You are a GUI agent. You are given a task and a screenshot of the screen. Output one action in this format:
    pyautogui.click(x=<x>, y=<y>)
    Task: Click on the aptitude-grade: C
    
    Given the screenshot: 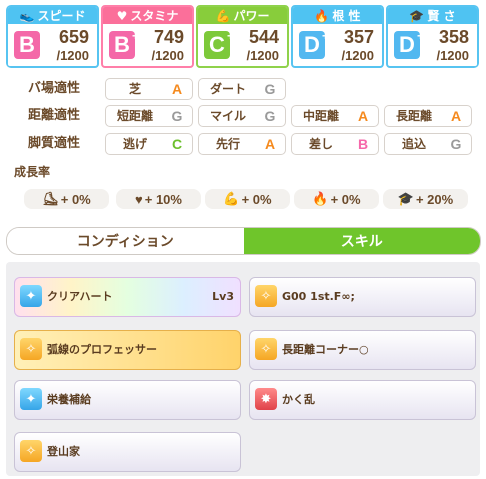 What is the action you would take?
    pyautogui.click(x=177, y=144)
    